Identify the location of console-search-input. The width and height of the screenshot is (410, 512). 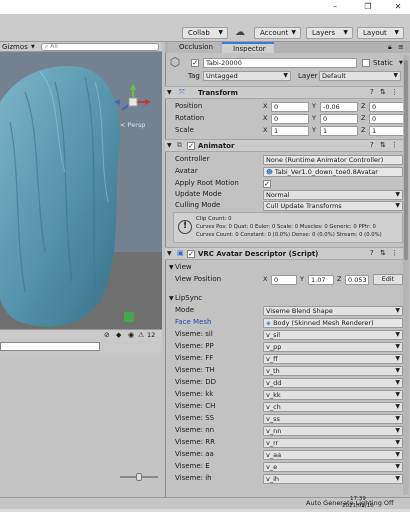
(50, 346).